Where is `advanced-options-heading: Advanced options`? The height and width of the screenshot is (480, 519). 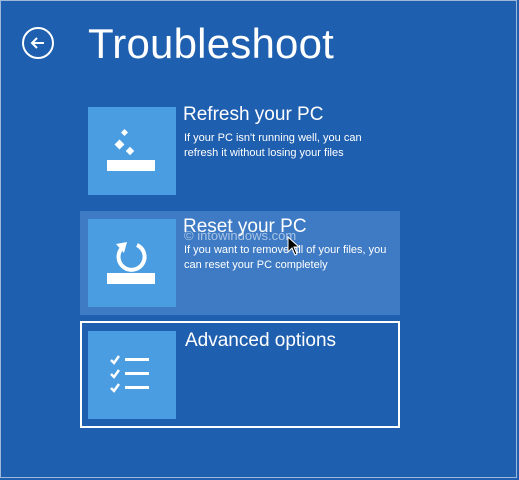 advanced-options-heading: Advanced options is located at coordinates (261, 340).